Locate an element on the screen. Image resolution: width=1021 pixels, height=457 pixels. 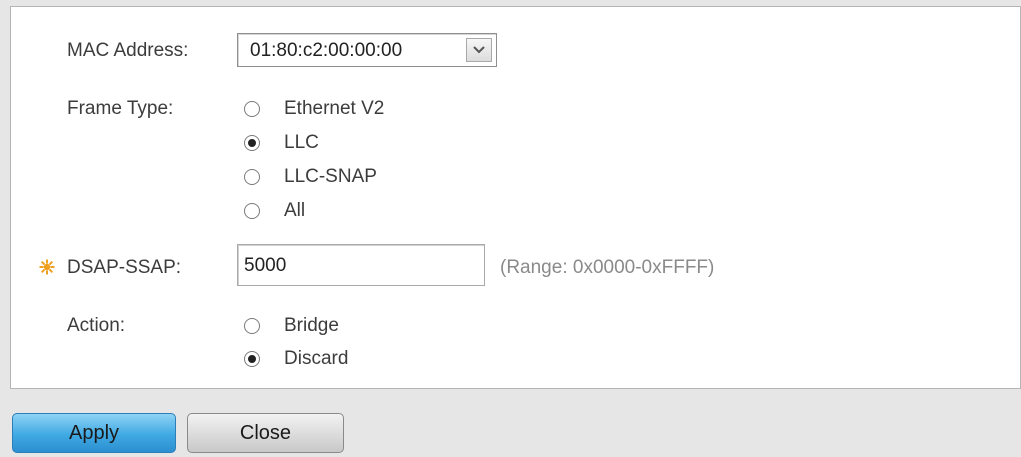
frame-type-option-label: LLC-SNAP is located at coordinates (330, 176).